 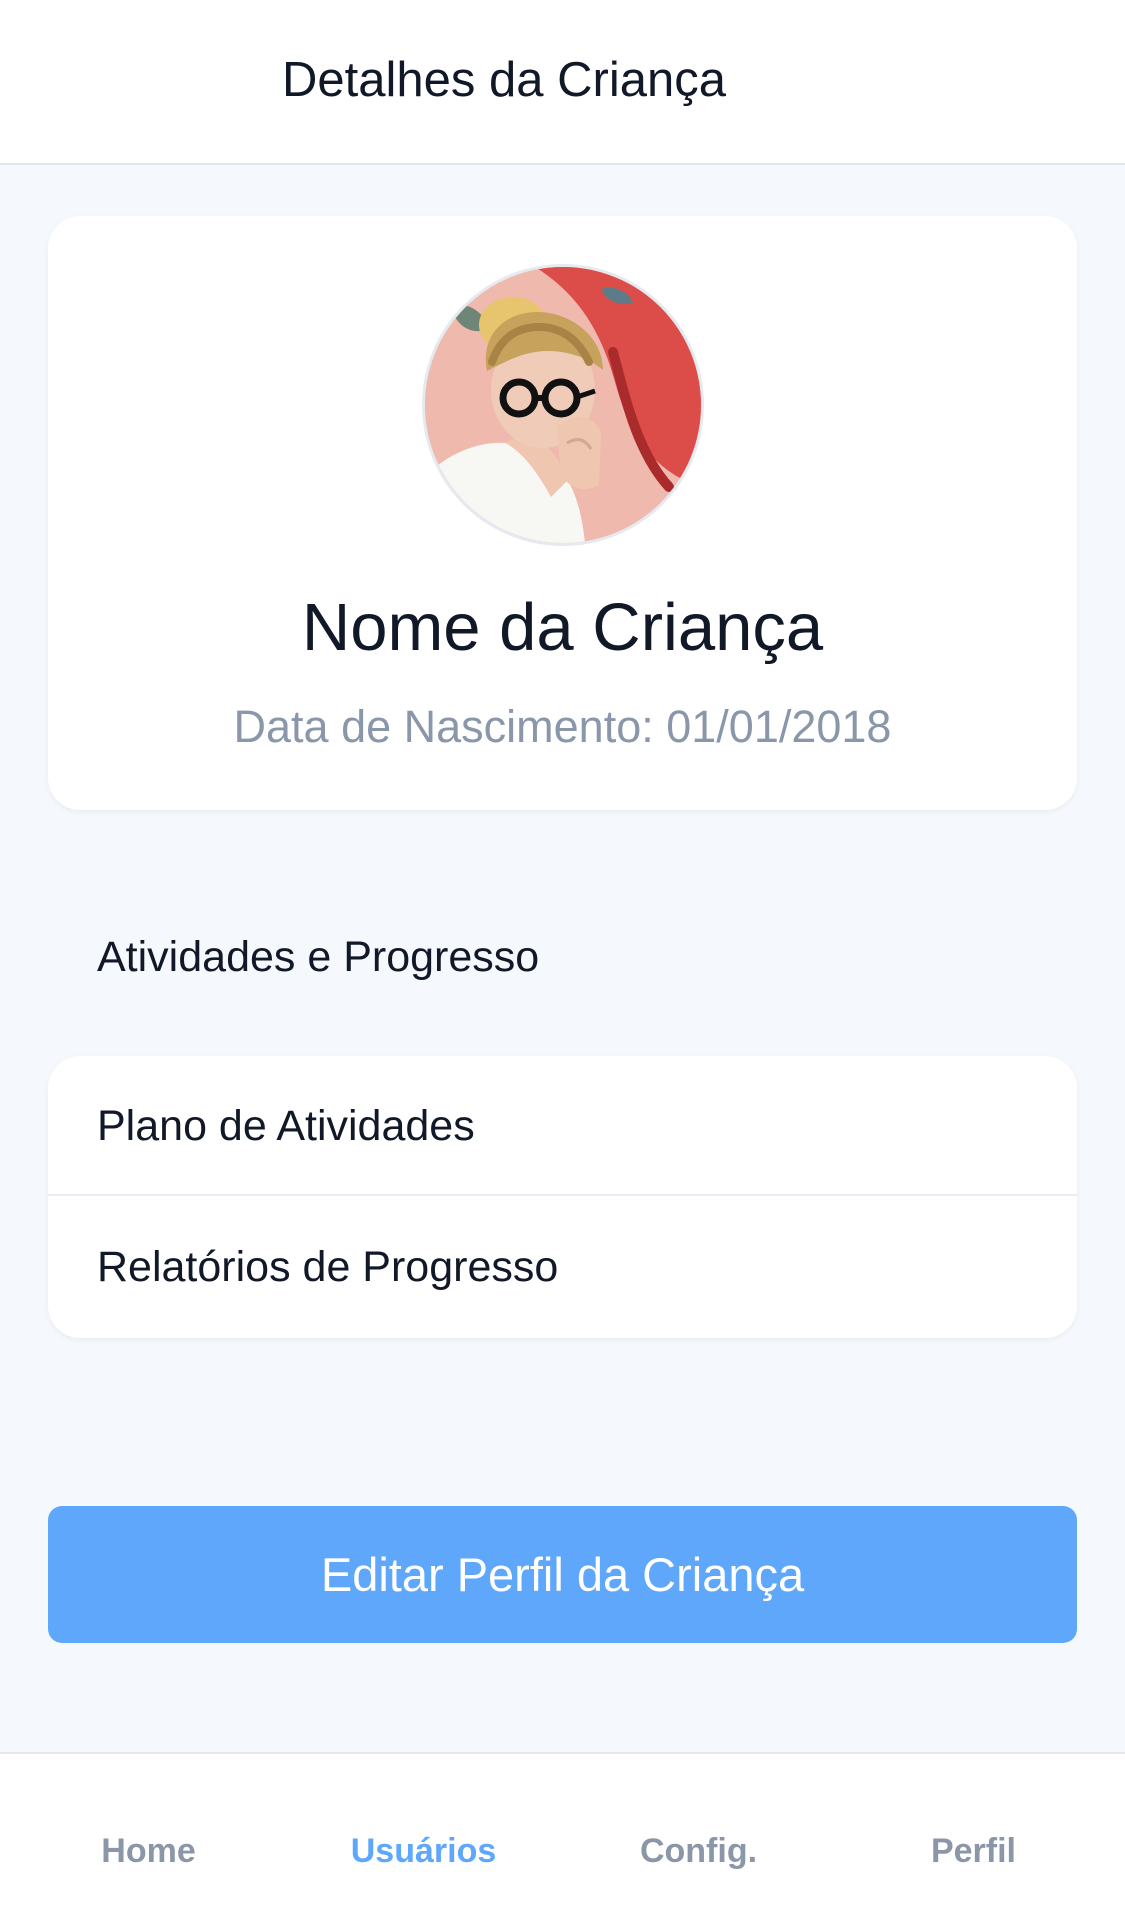 I want to click on nav-users: Usuários, so click(x=423, y=1843).